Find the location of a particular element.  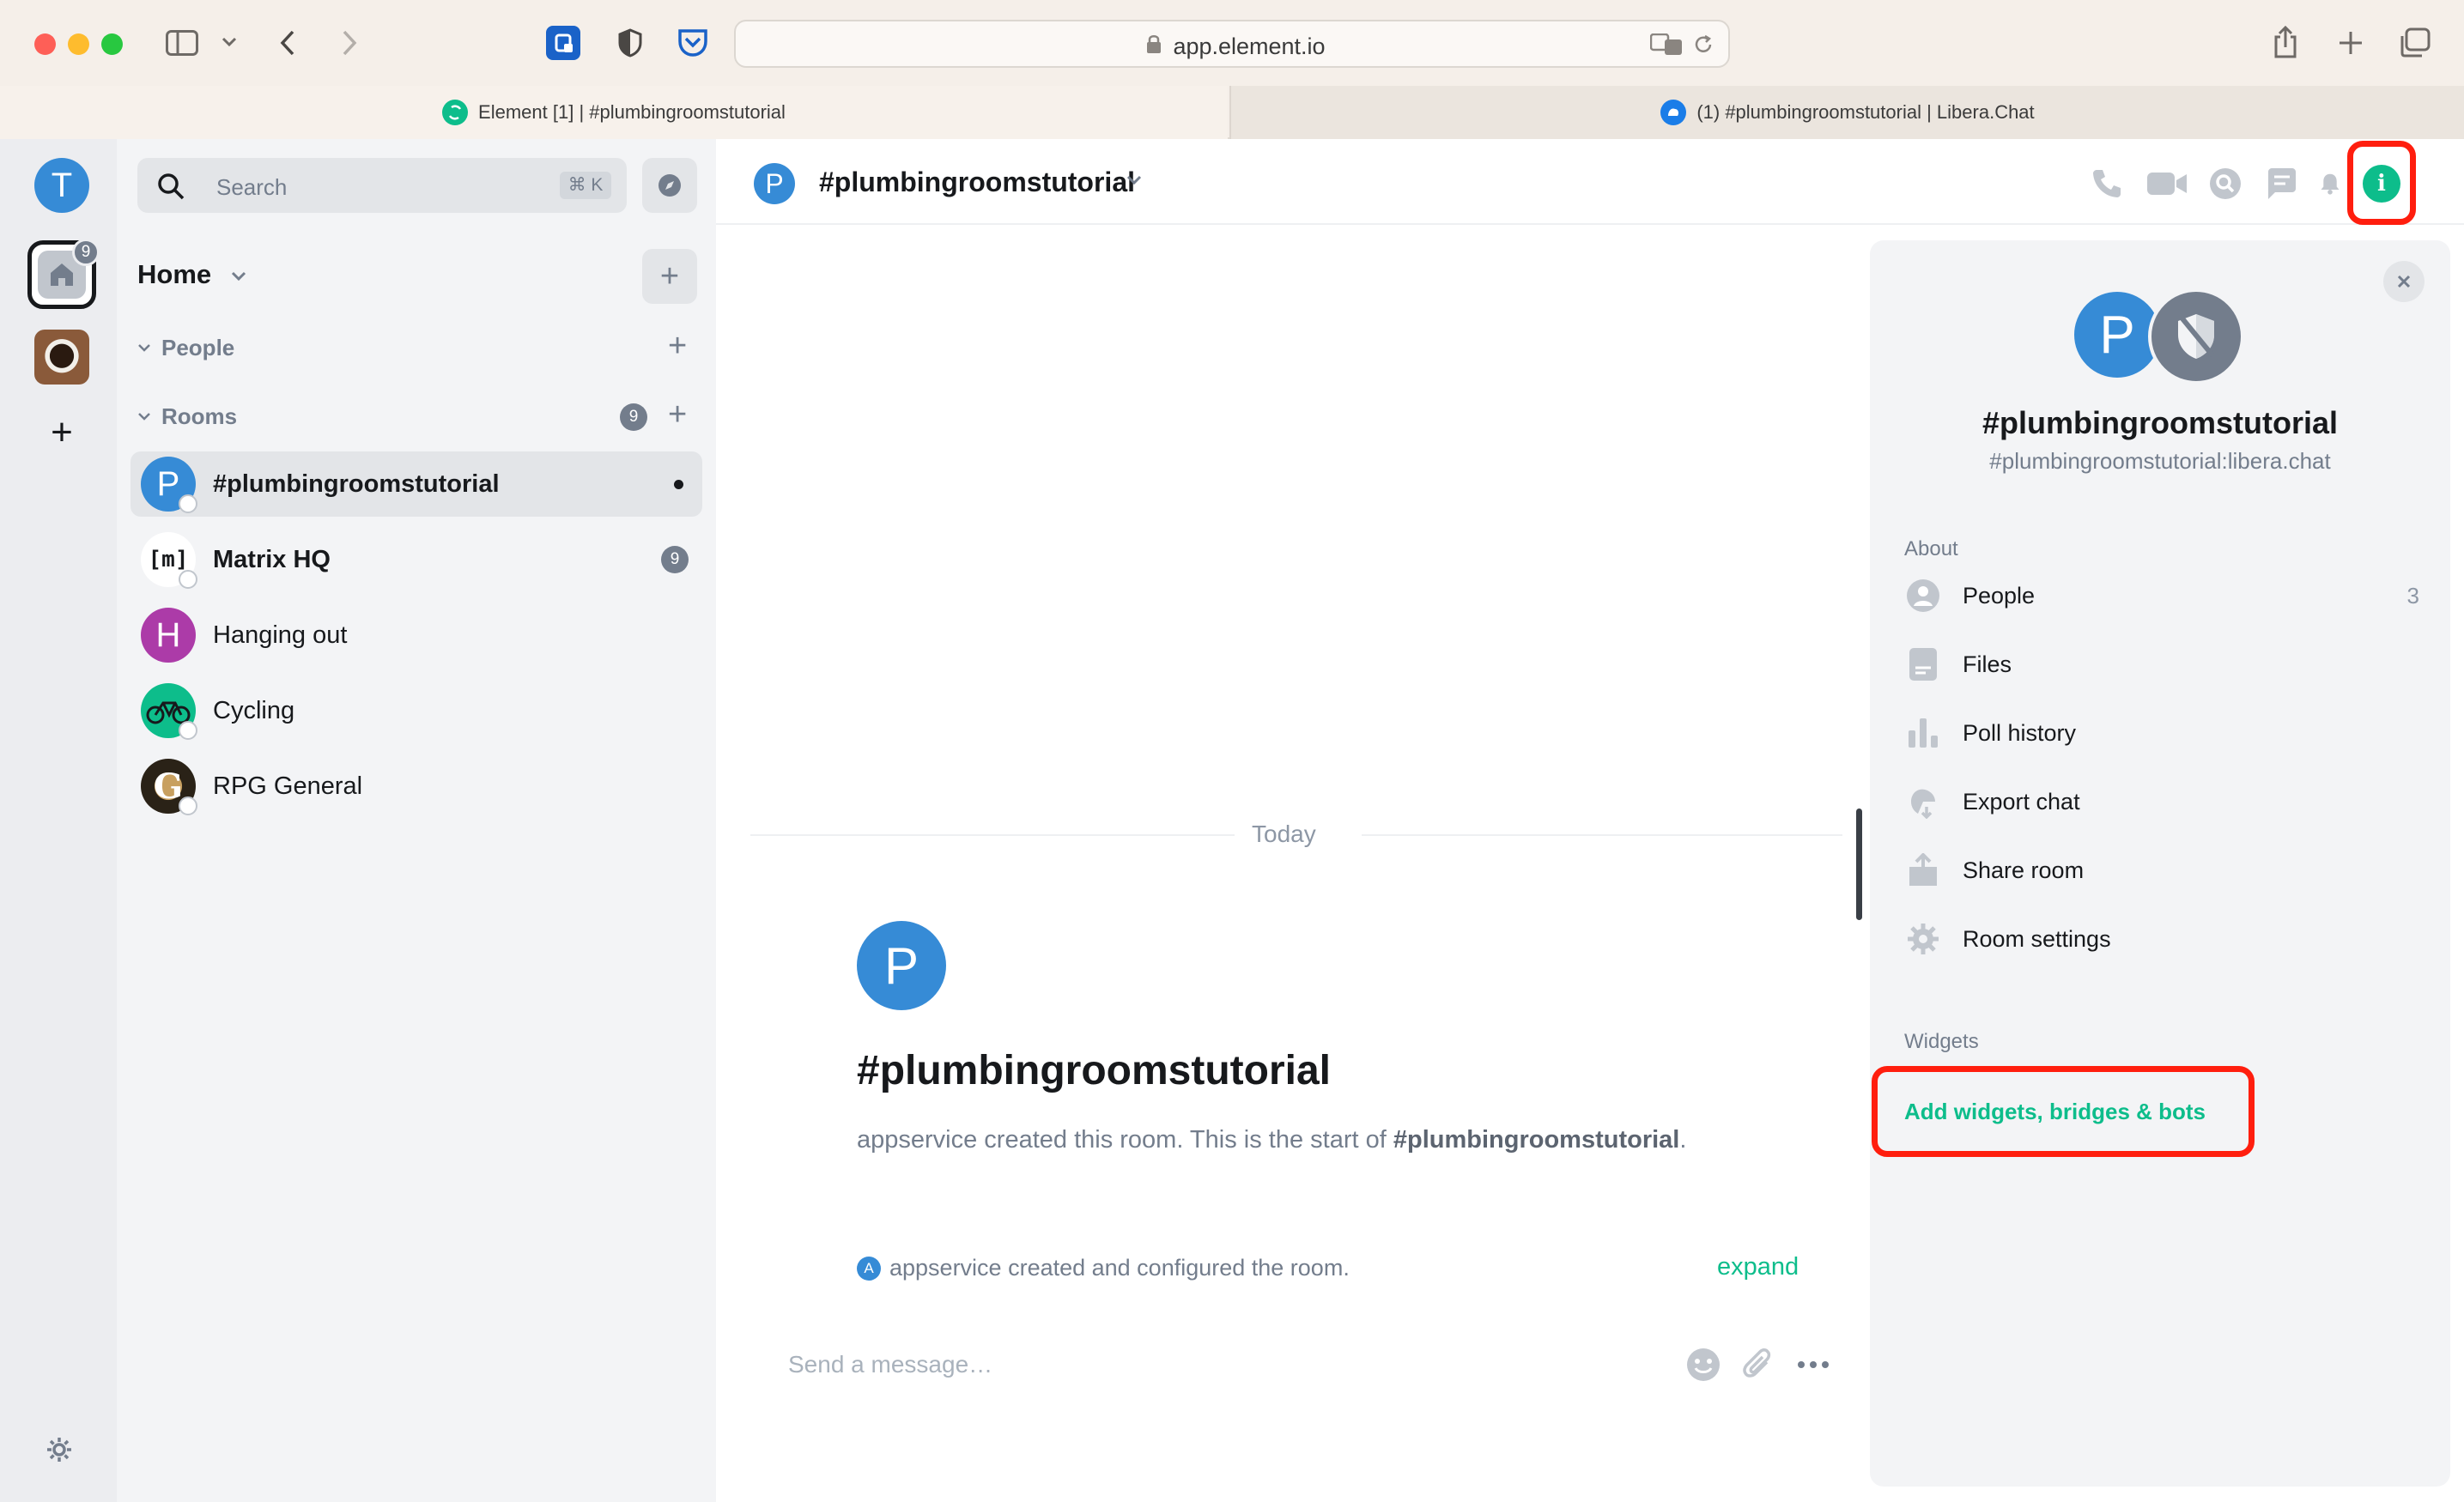

room-list-item: G RPG General is located at coordinates (416, 786).